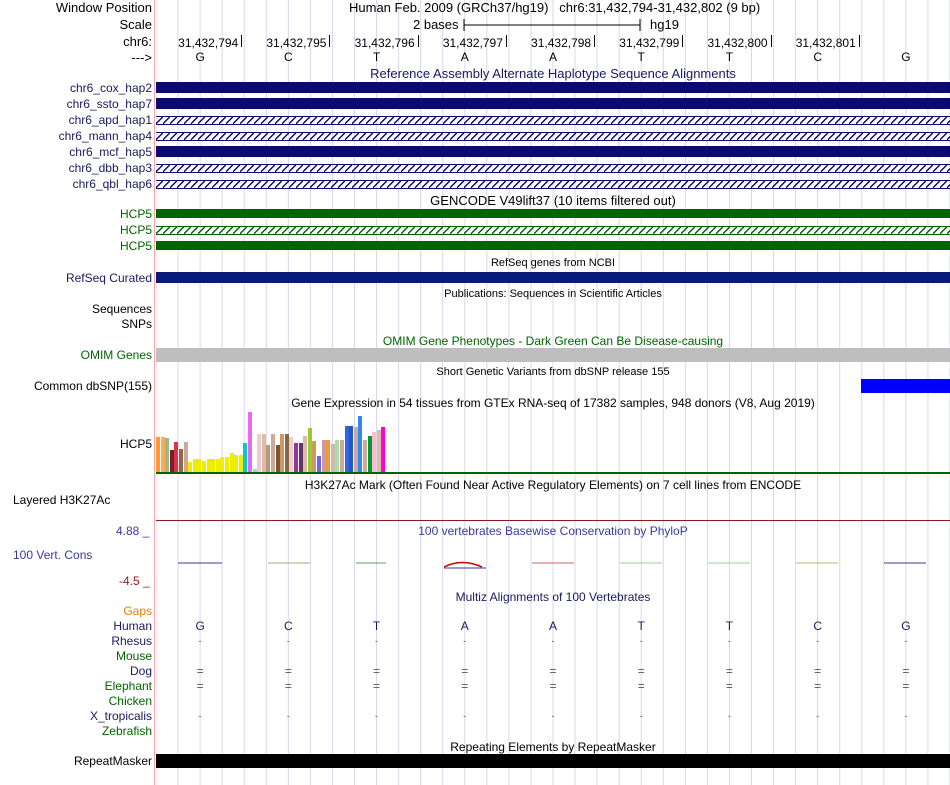  Describe the element at coordinates (131, 641) in the screenshot. I see `species-label: Rhesus` at that location.